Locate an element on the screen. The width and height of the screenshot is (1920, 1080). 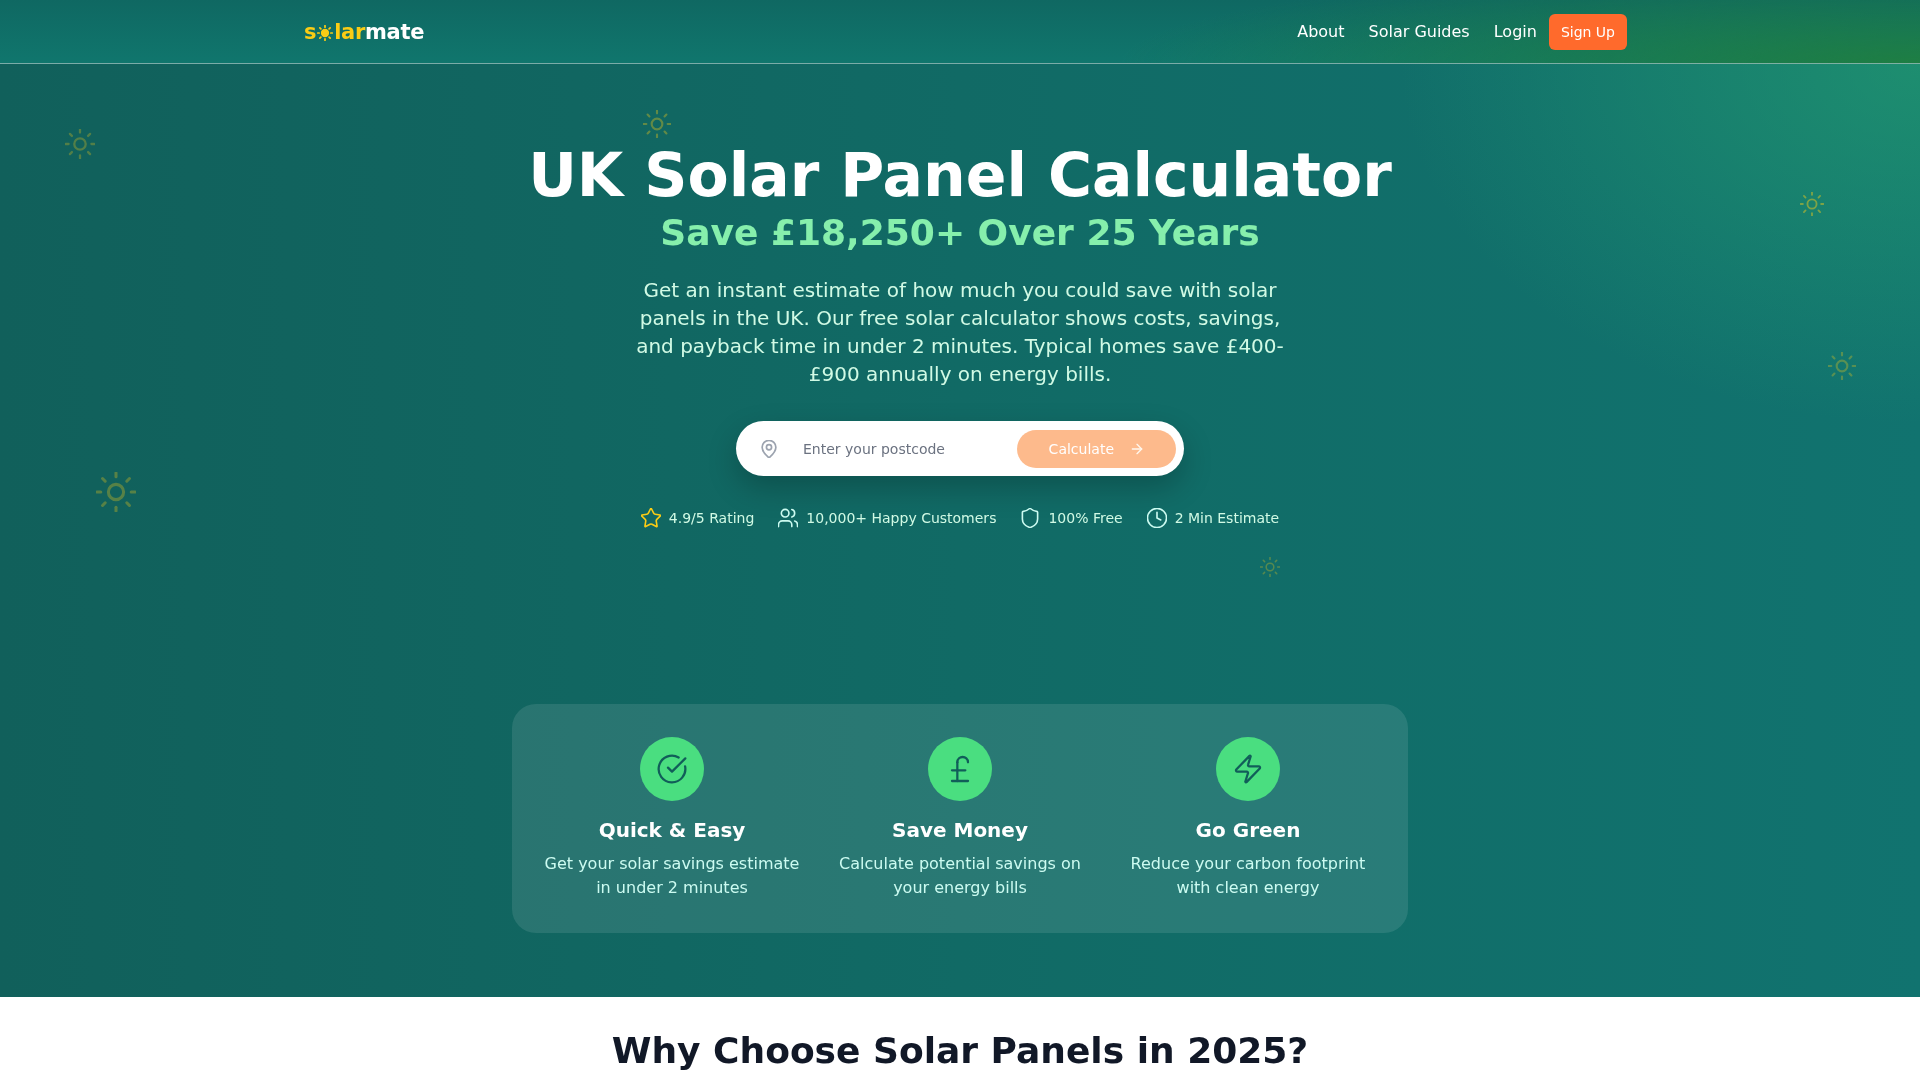
feature-text: Get your solar savings estimate in under 2 minutes is located at coordinates (672, 876).